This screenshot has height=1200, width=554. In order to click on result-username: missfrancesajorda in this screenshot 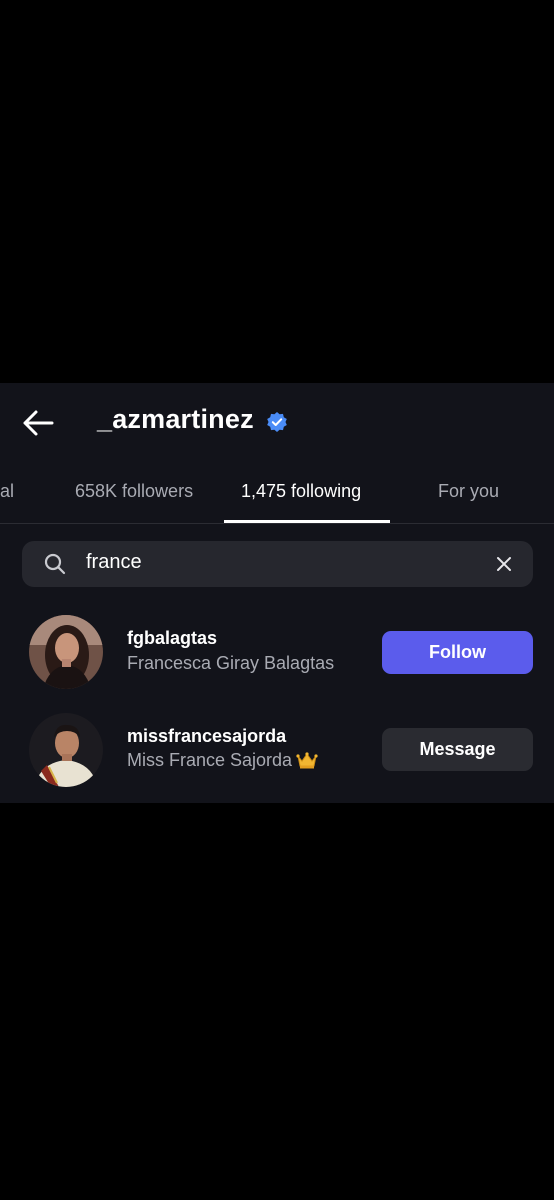, I will do `click(206, 736)`.